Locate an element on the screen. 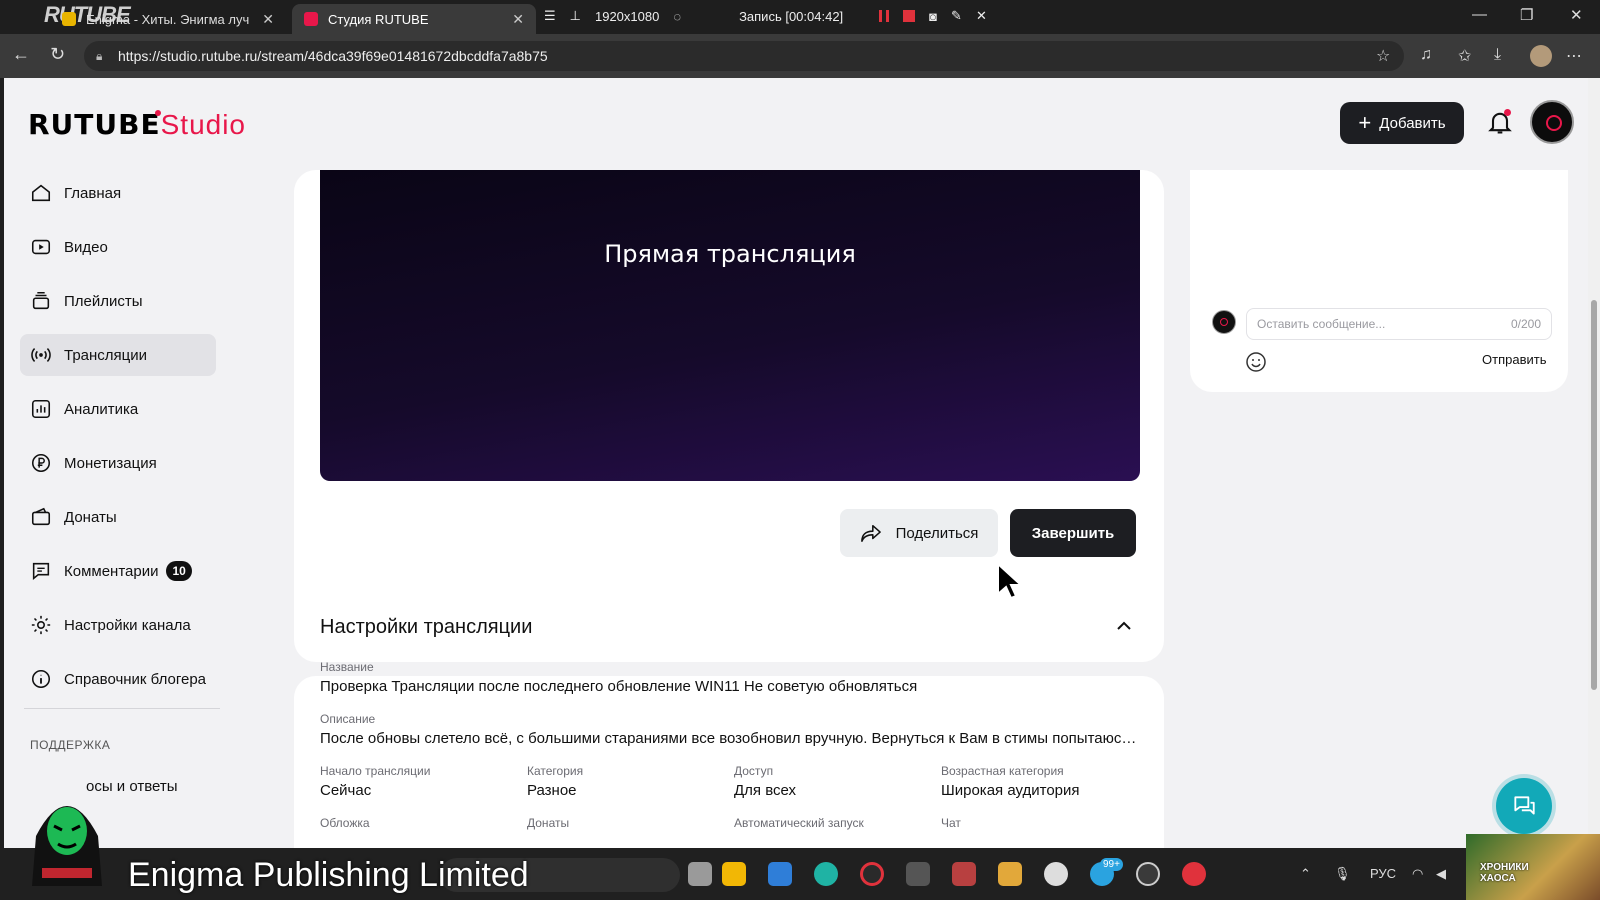 The image size is (1600, 900). video-icon is located at coordinates (41, 247).